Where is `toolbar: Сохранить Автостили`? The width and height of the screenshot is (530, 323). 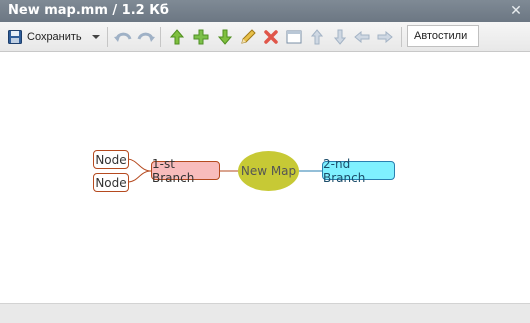 toolbar: Сохранить Автостили is located at coordinates (265, 37).